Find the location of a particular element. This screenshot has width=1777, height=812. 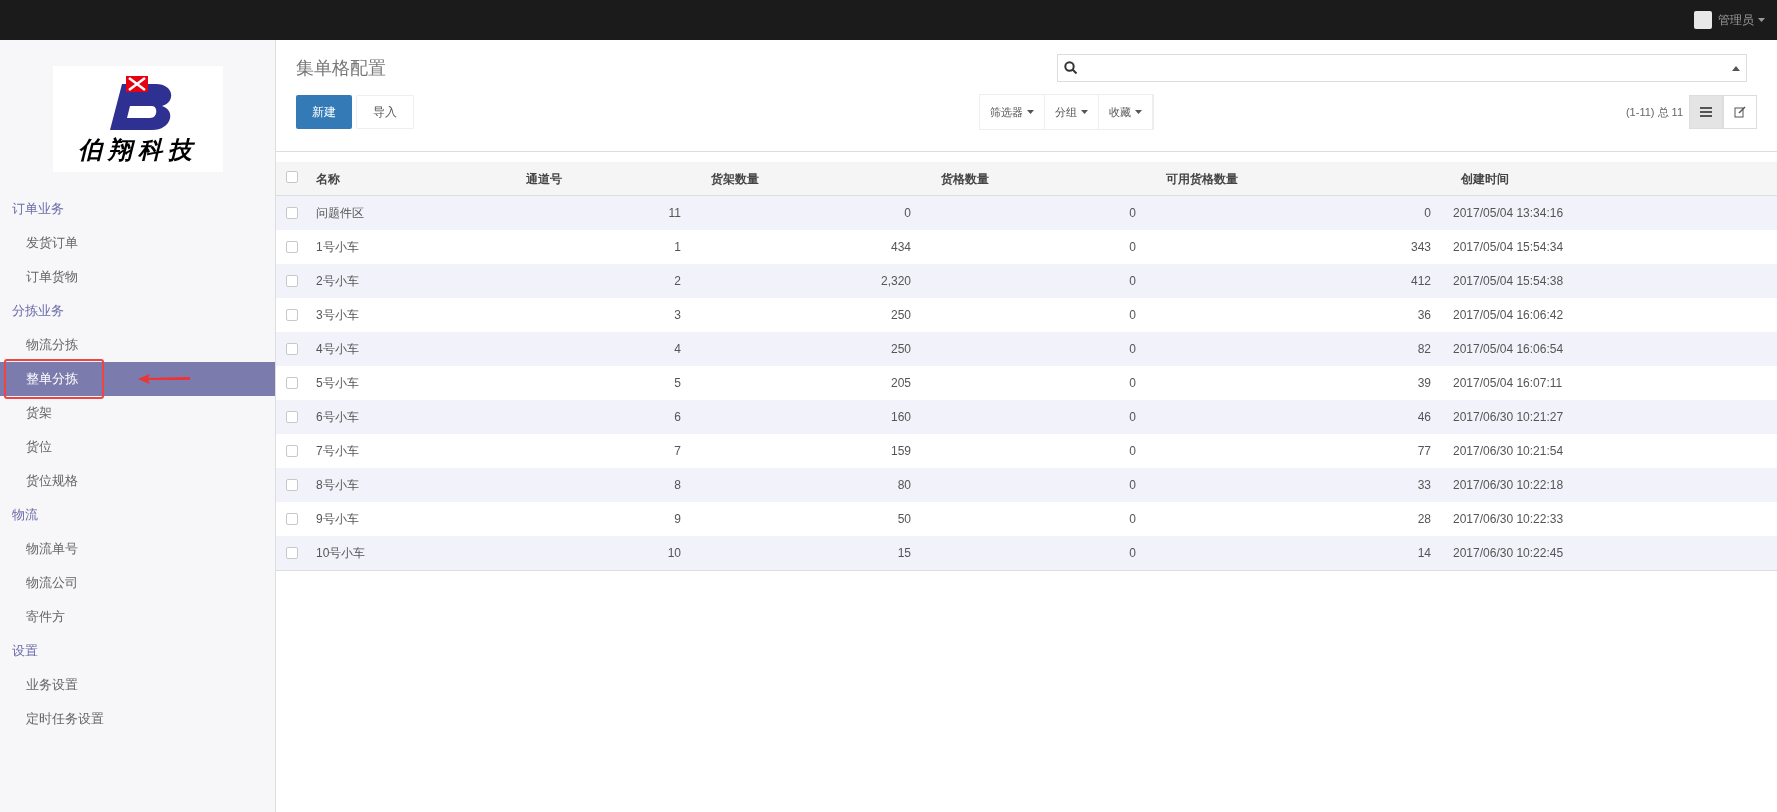

create-button: 新建 is located at coordinates (324, 112).